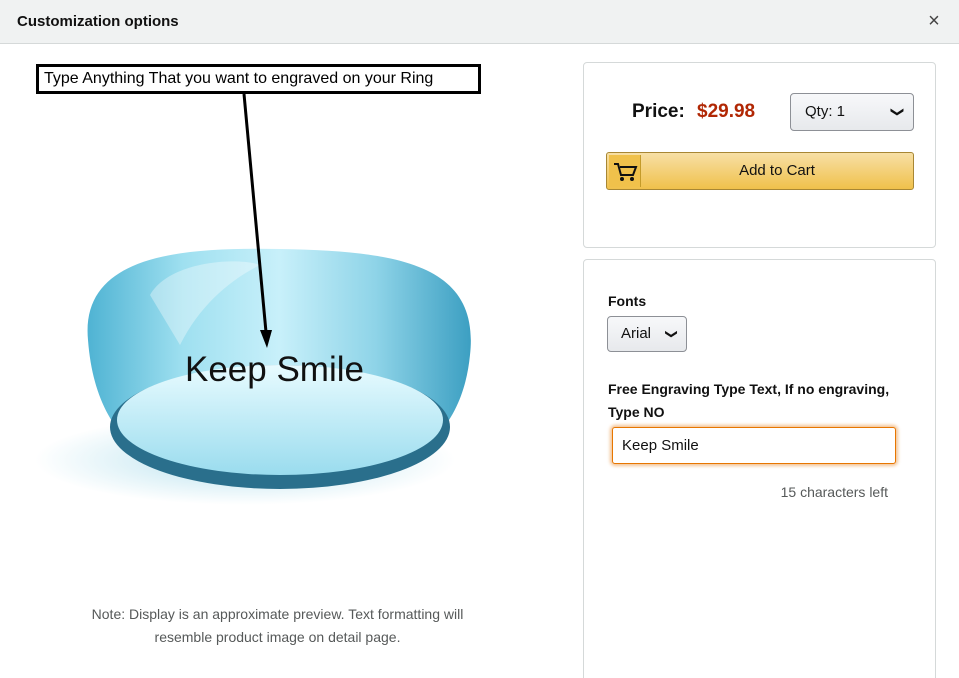 The height and width of the screenshot is (678, 959). What do you see at coordinates (625, 171) in the screenshot?
I see `cart-icon` at bounding box center [625, 171].